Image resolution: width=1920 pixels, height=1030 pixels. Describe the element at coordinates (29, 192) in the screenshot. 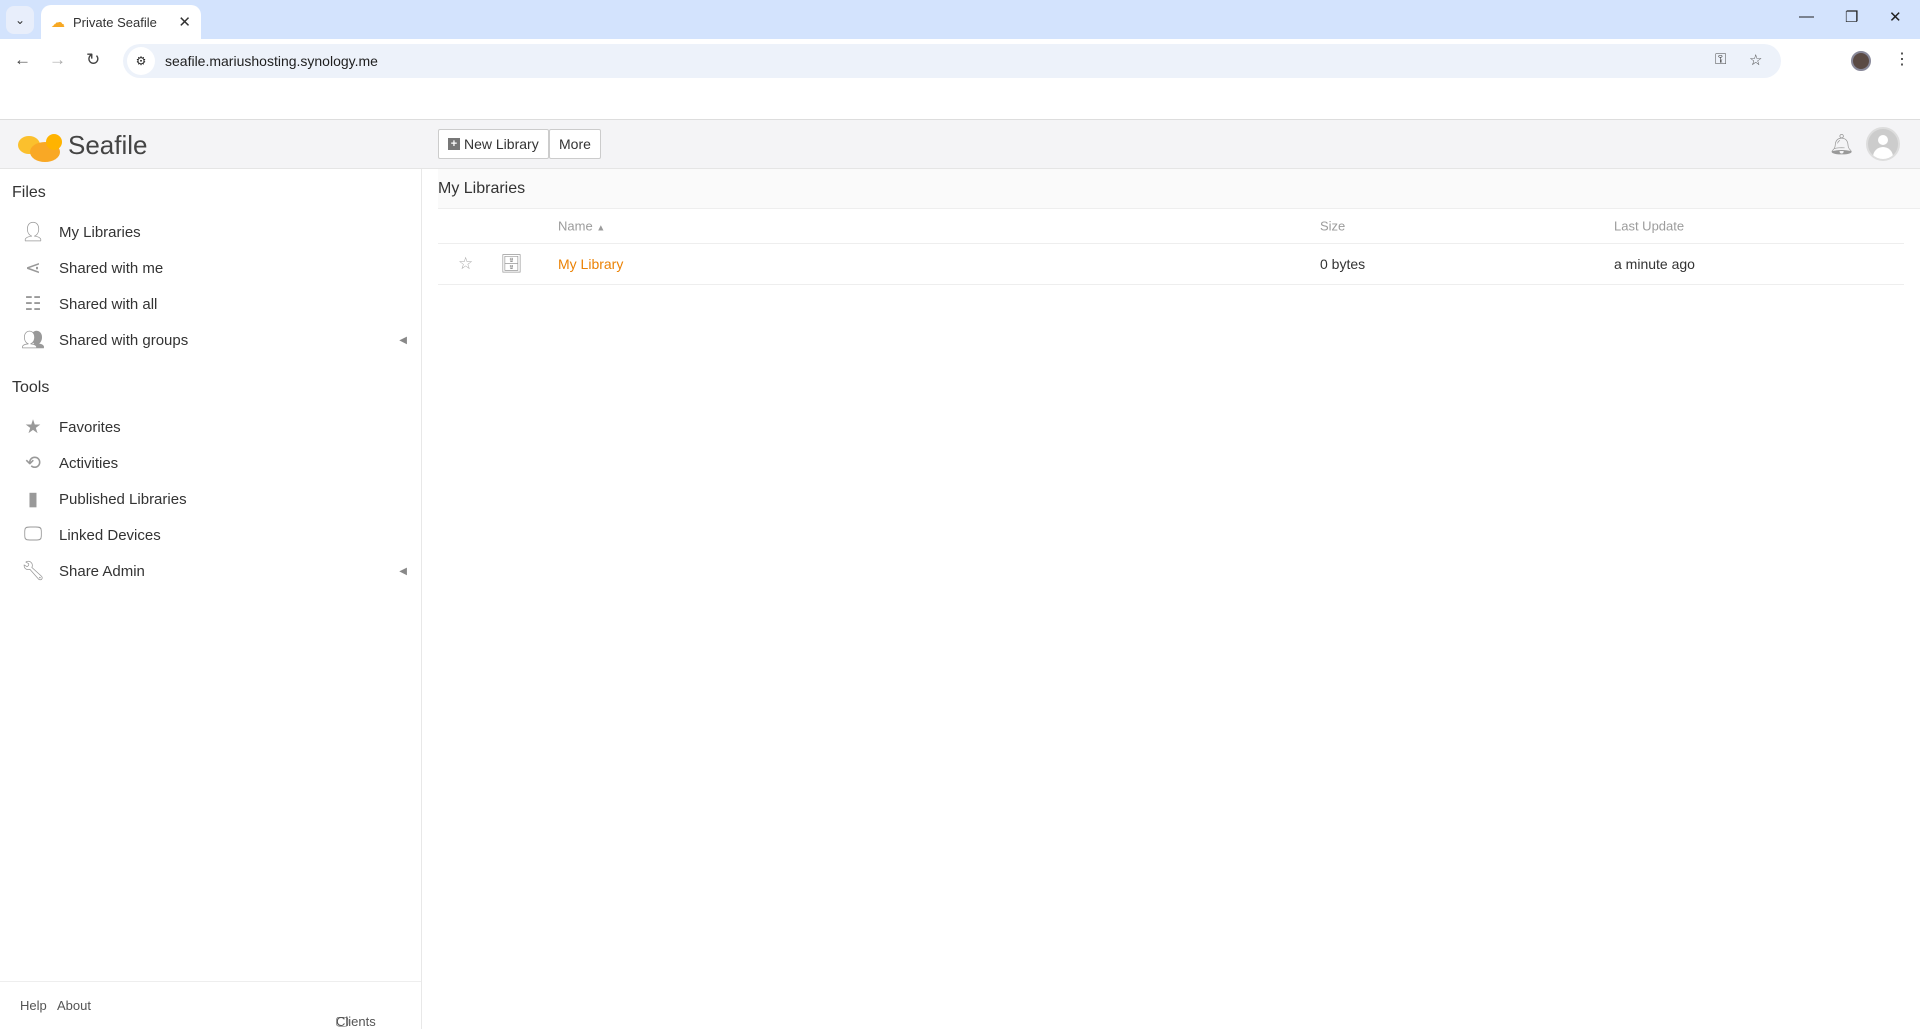

I see `files-heading: Files` at that location.